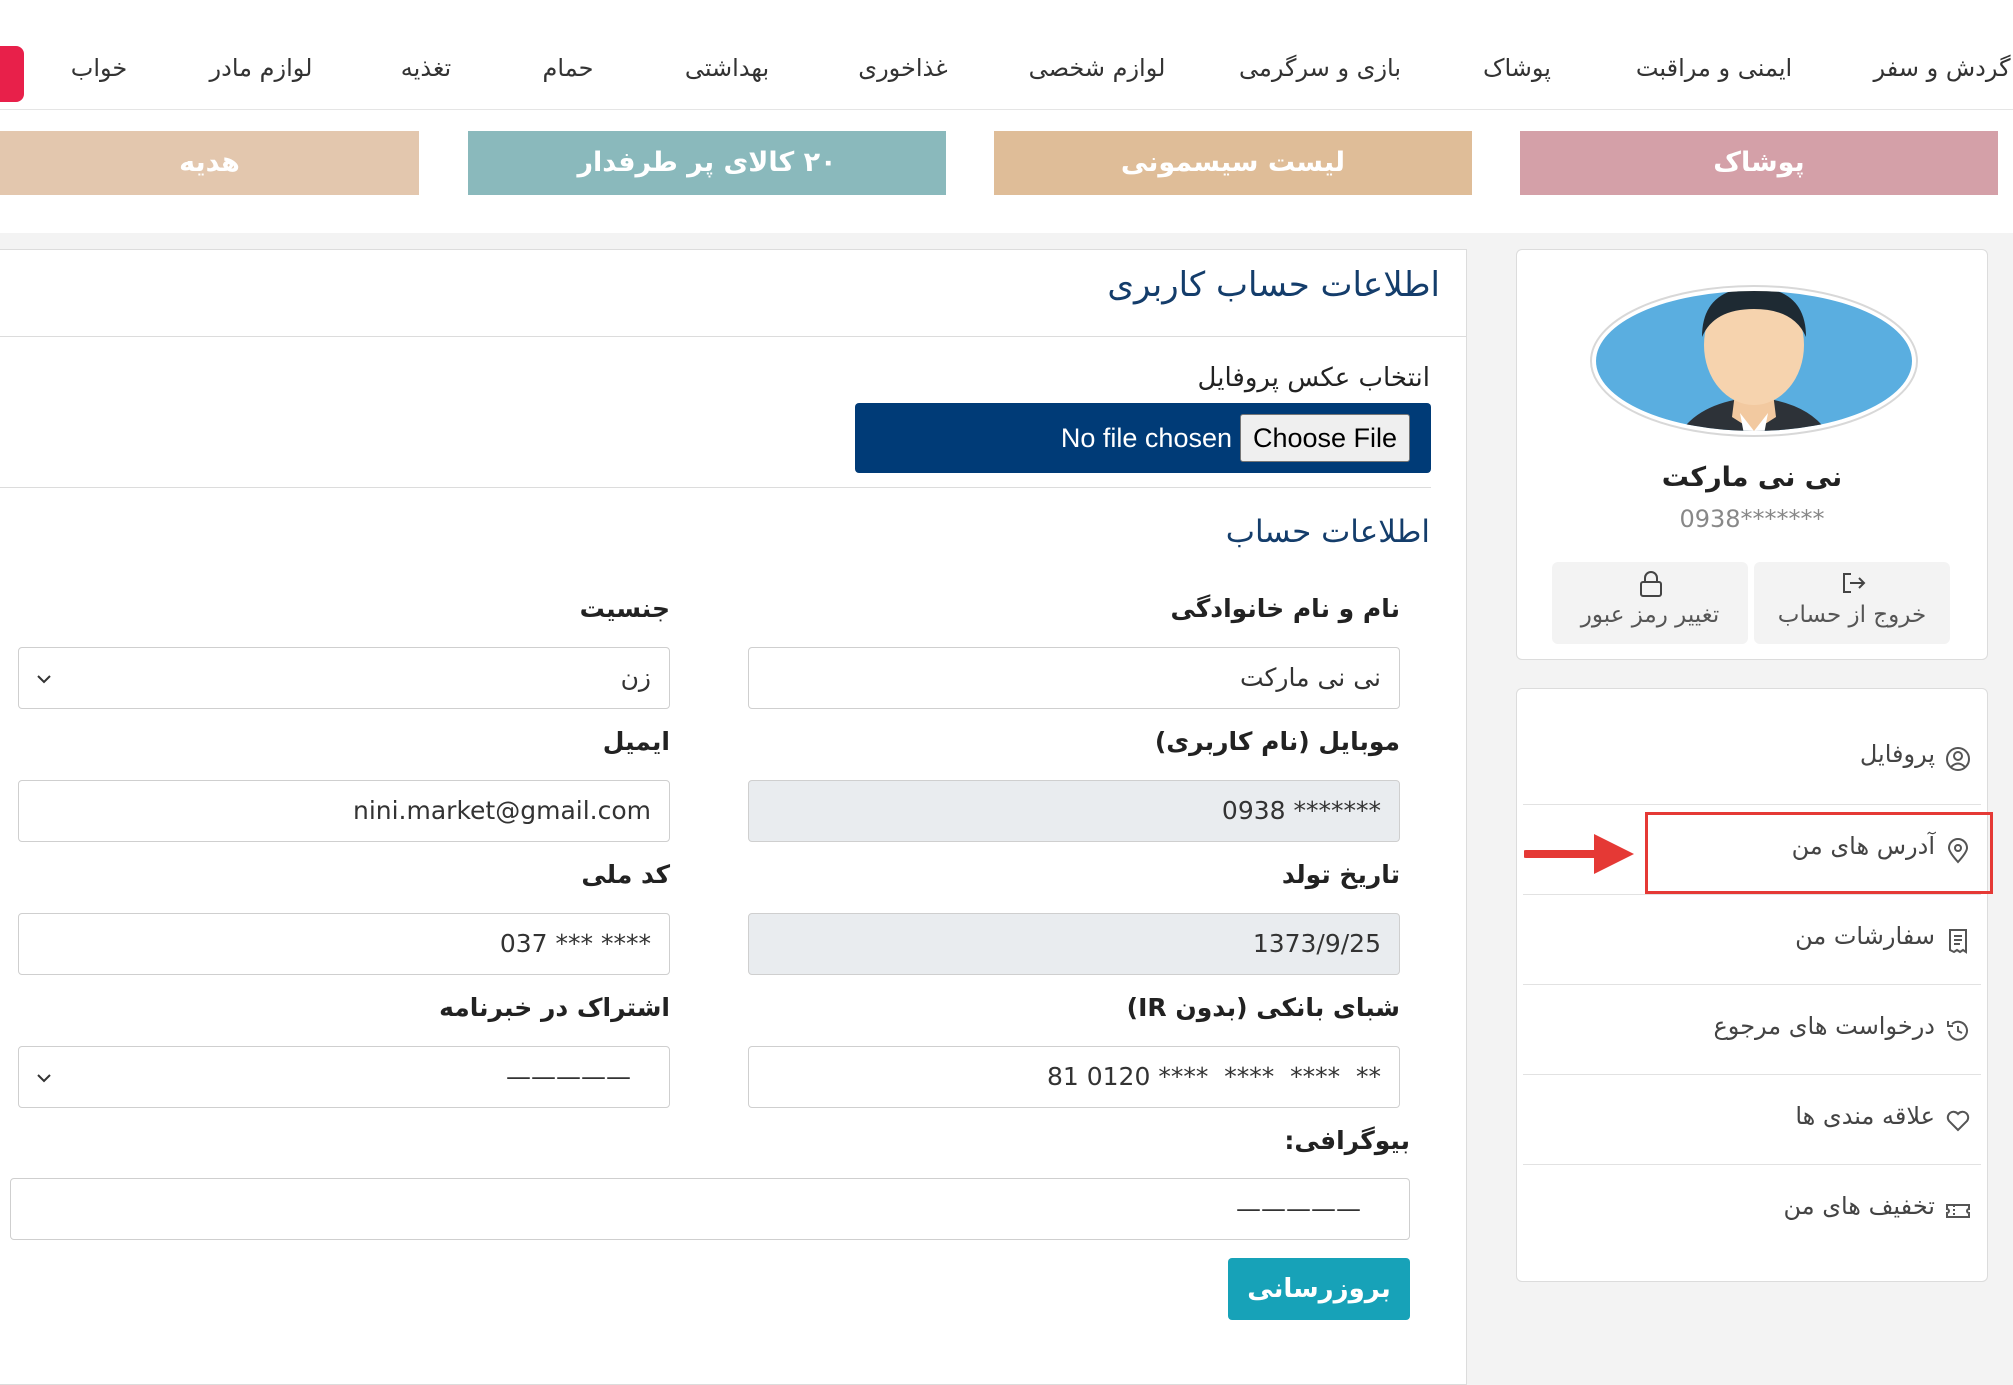 This screenshot has height=1385, width=2013. Describe the element at coordinates (1074, 1077) in the screenshot. I see `sheba-input: 81 0120 **** **** **** **` at that location.